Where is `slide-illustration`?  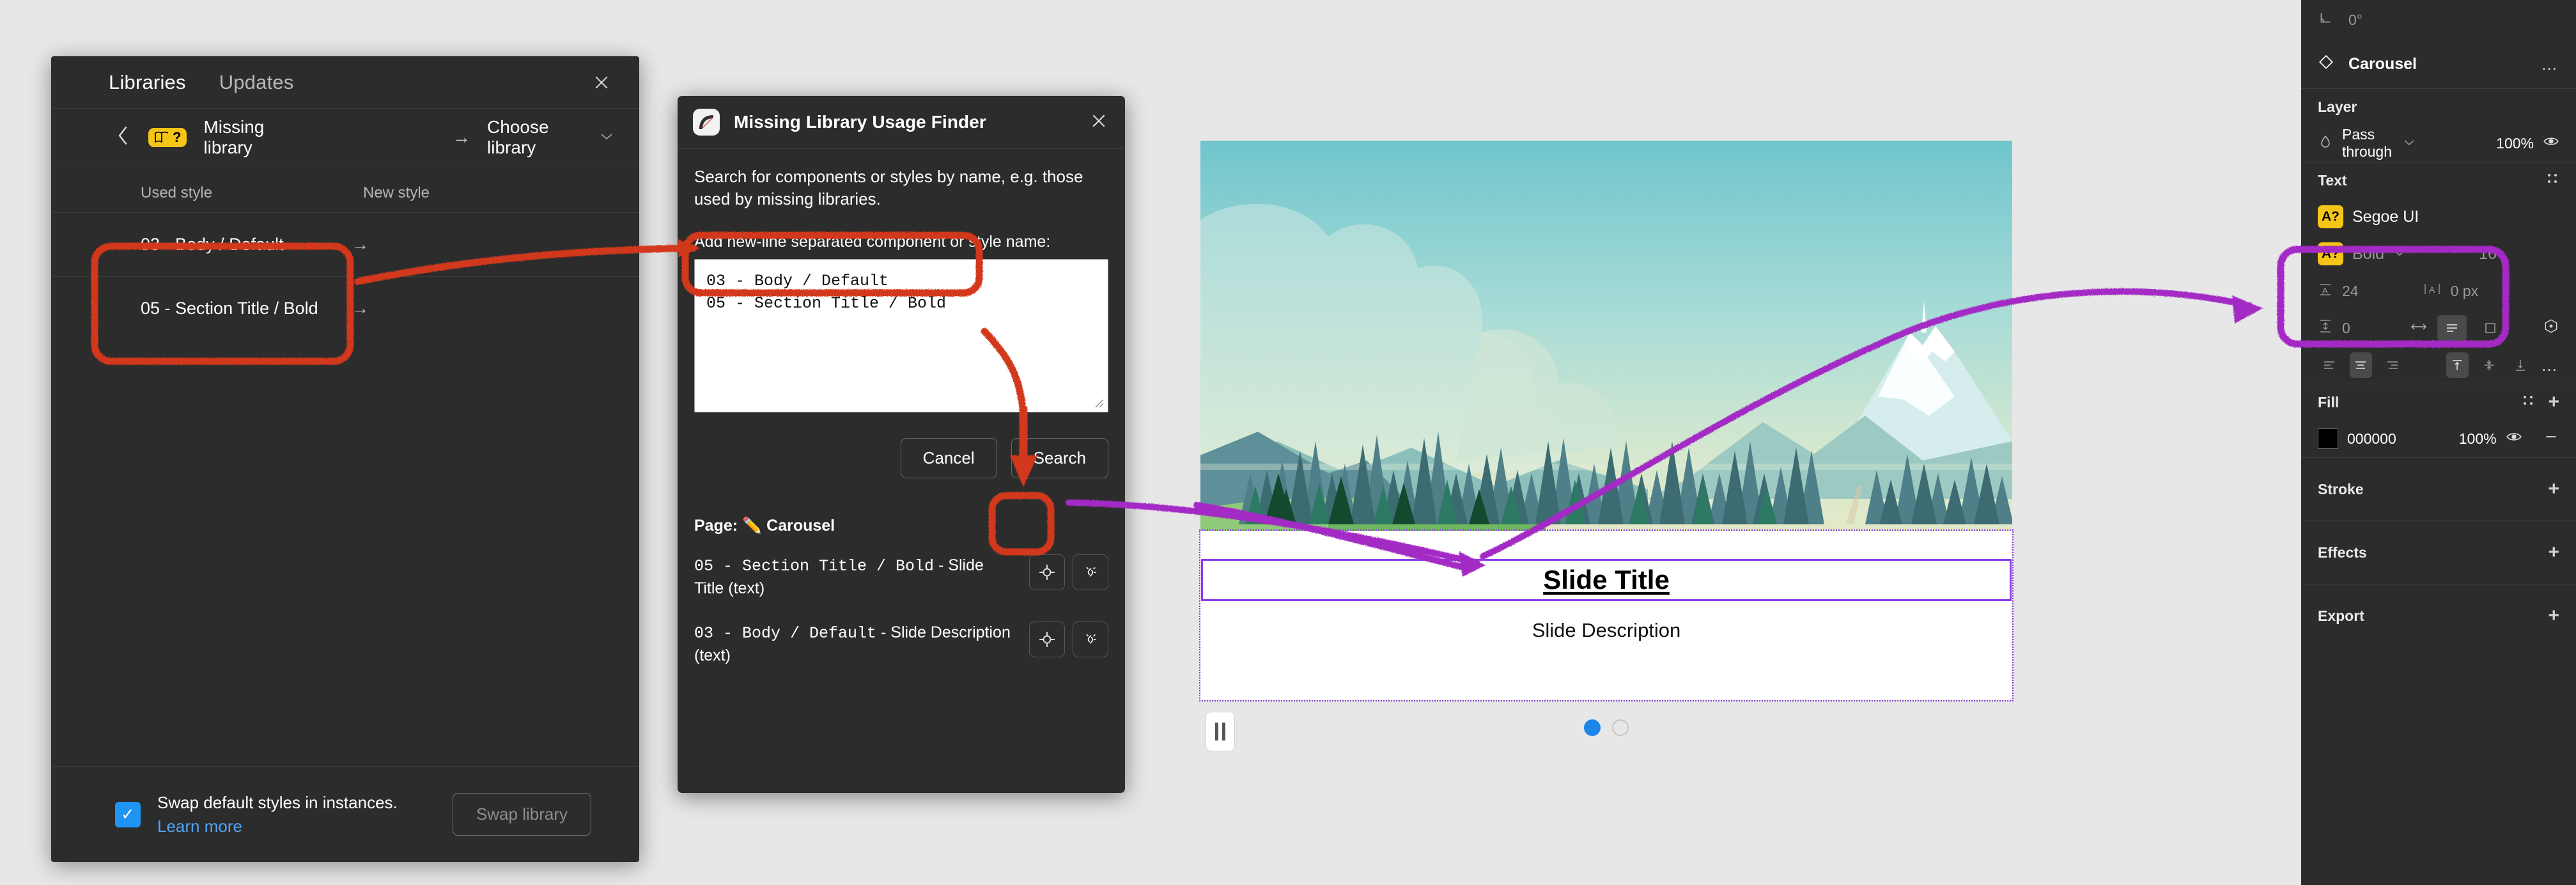 slide-illustration is located at coordinates (1606, 336).